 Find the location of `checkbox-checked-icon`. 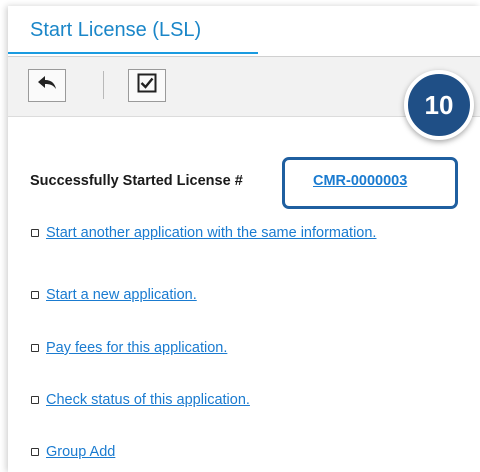

checkbox-checked-icon is located at coordinates (147, 85).